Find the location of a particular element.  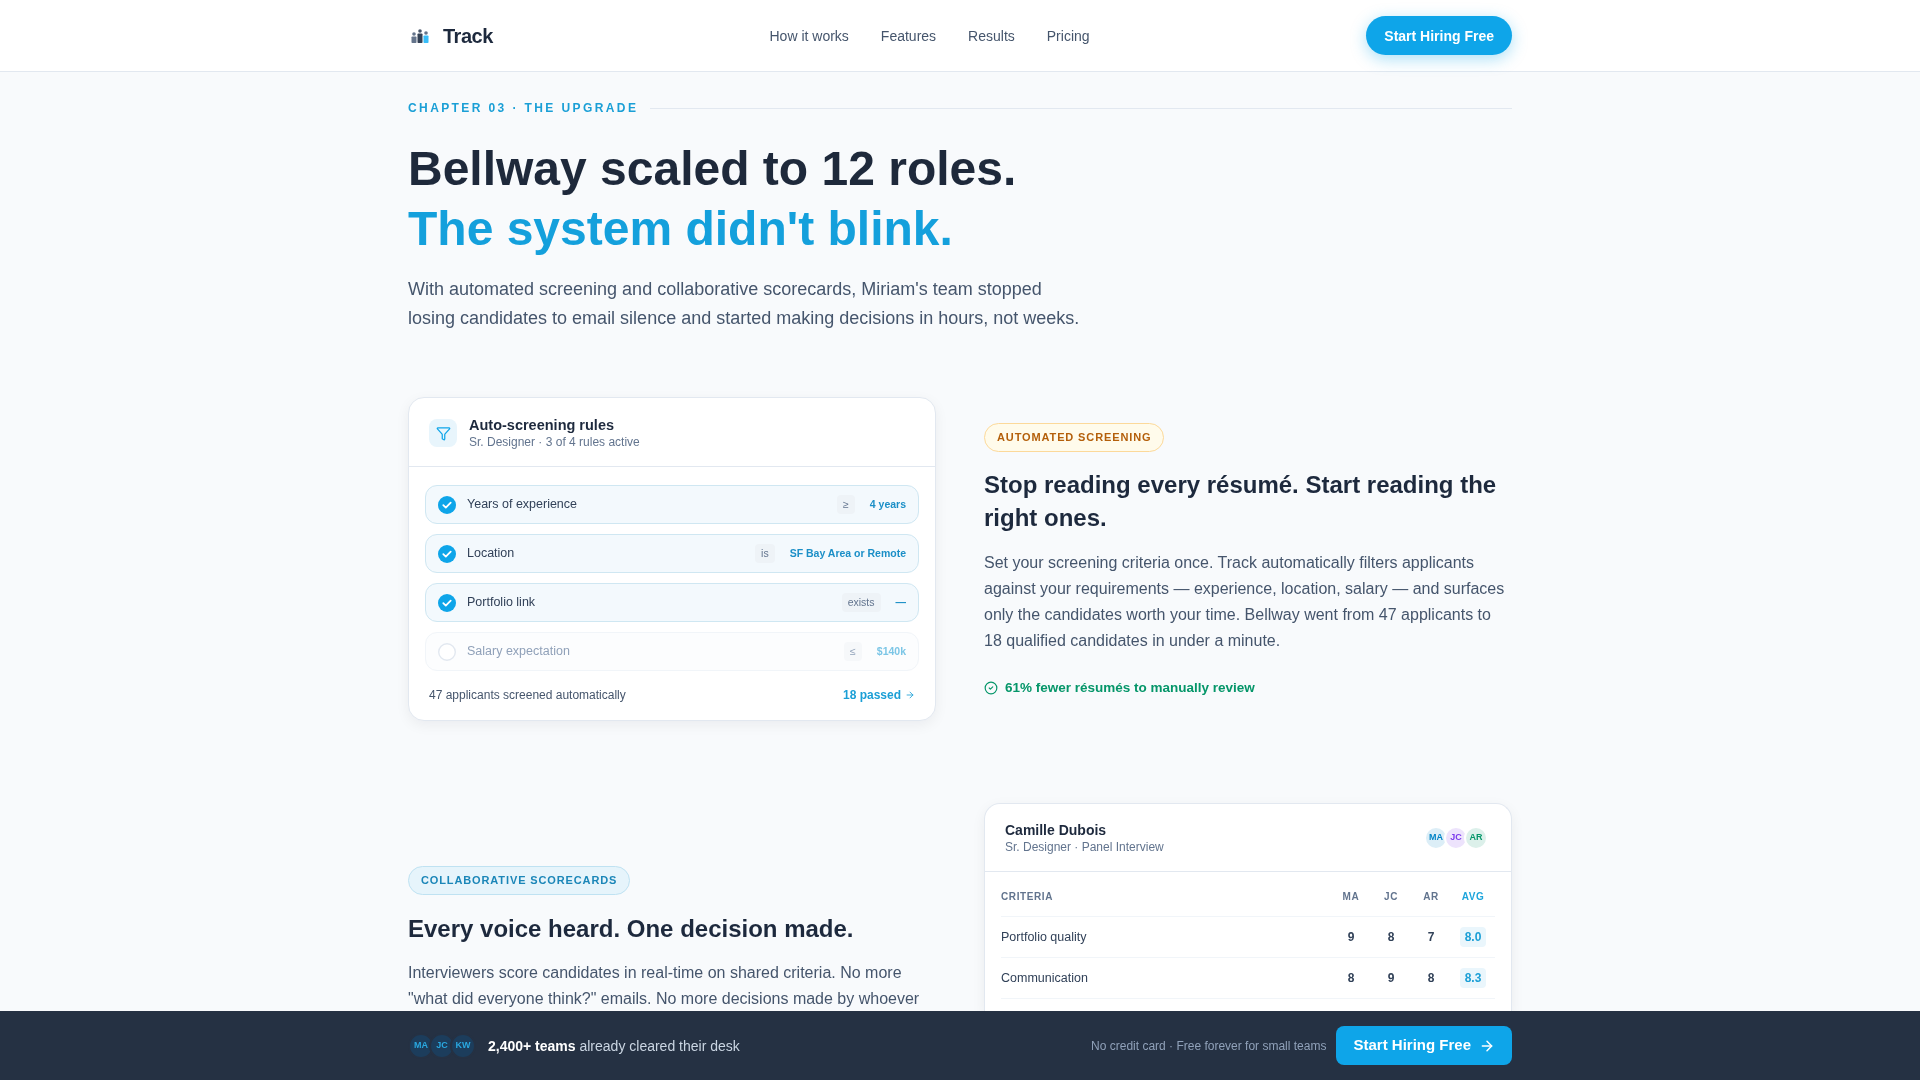

nav-link: How it works is located at coordinates (809, 35).